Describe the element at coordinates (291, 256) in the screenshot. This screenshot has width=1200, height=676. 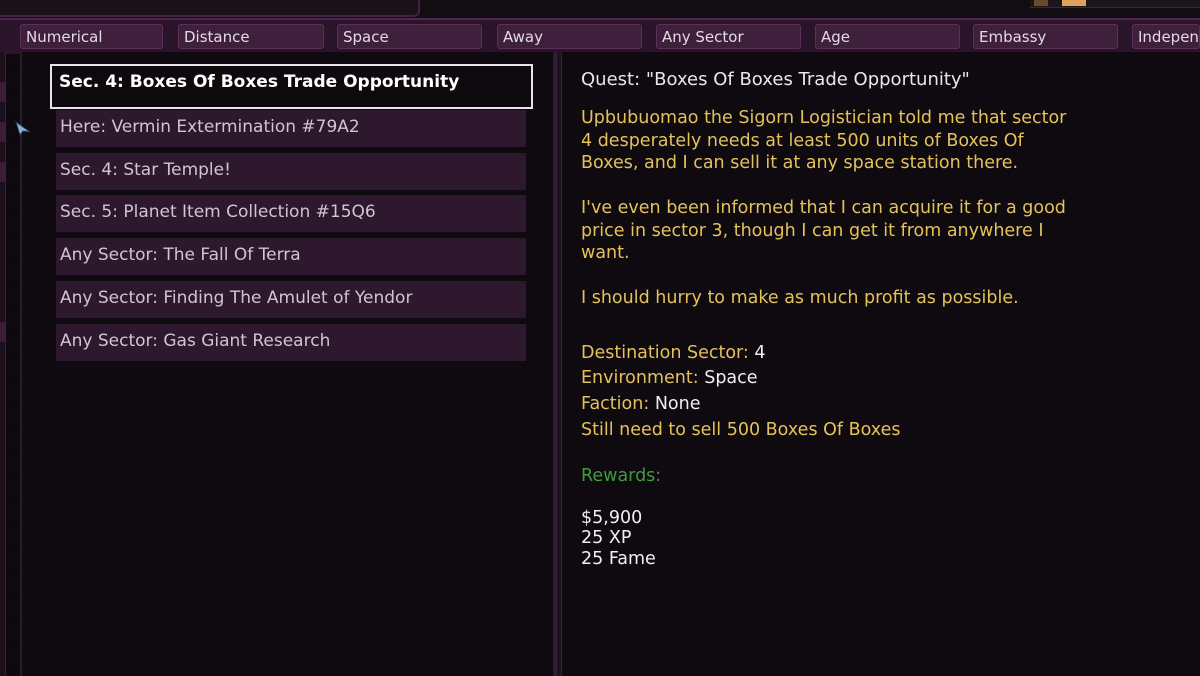
I see `quest-item-fall-of-terra: Any Sector: The Fall Of Terra` at that location.